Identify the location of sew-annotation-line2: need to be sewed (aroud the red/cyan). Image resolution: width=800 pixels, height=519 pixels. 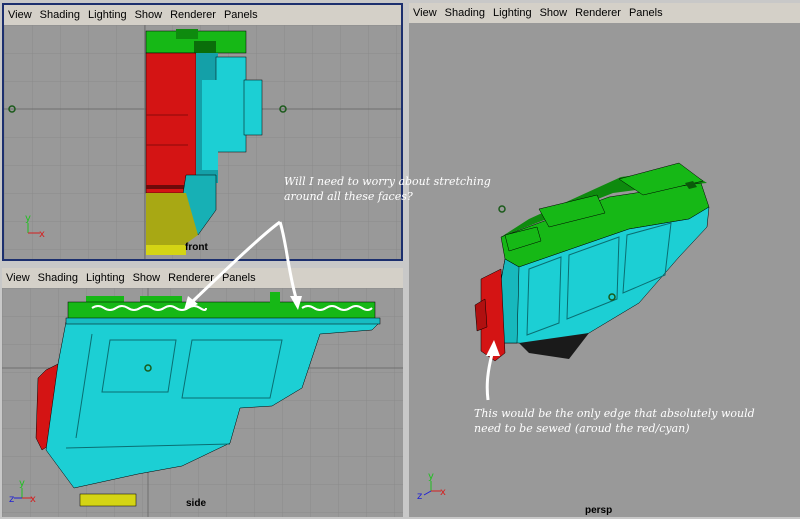
(582, 428).